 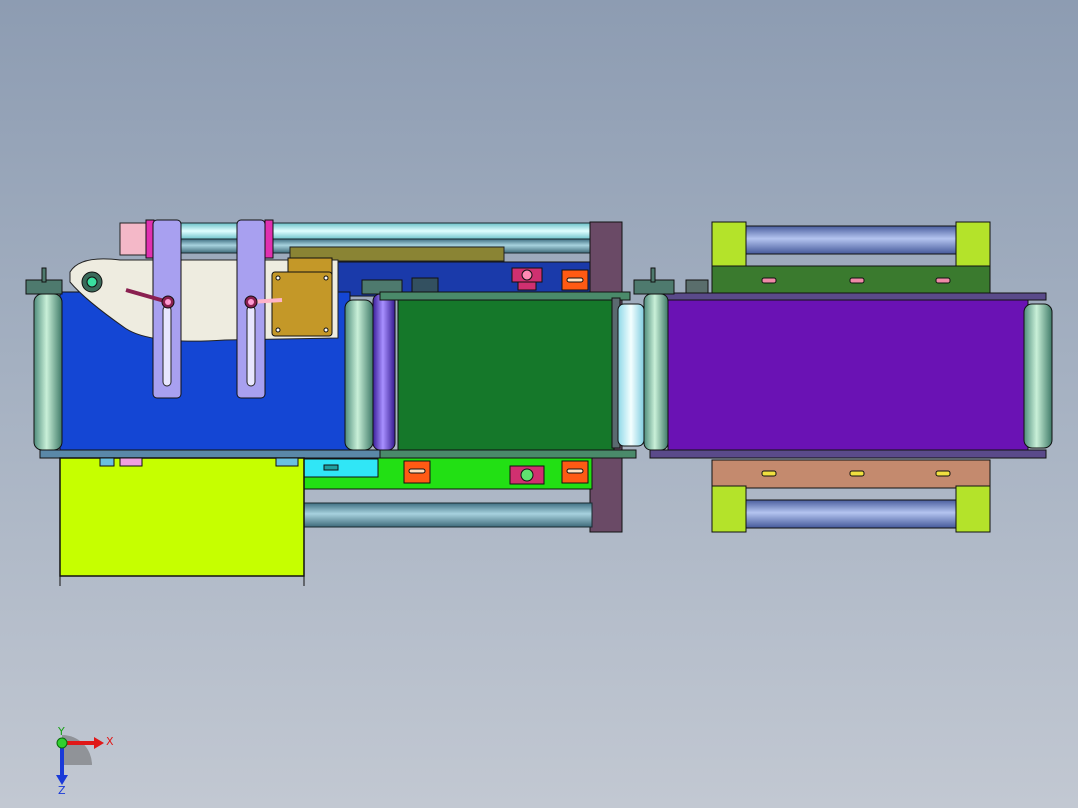 I want to click on orange-slot-block-bottom-left, so click(x=417, y=472).